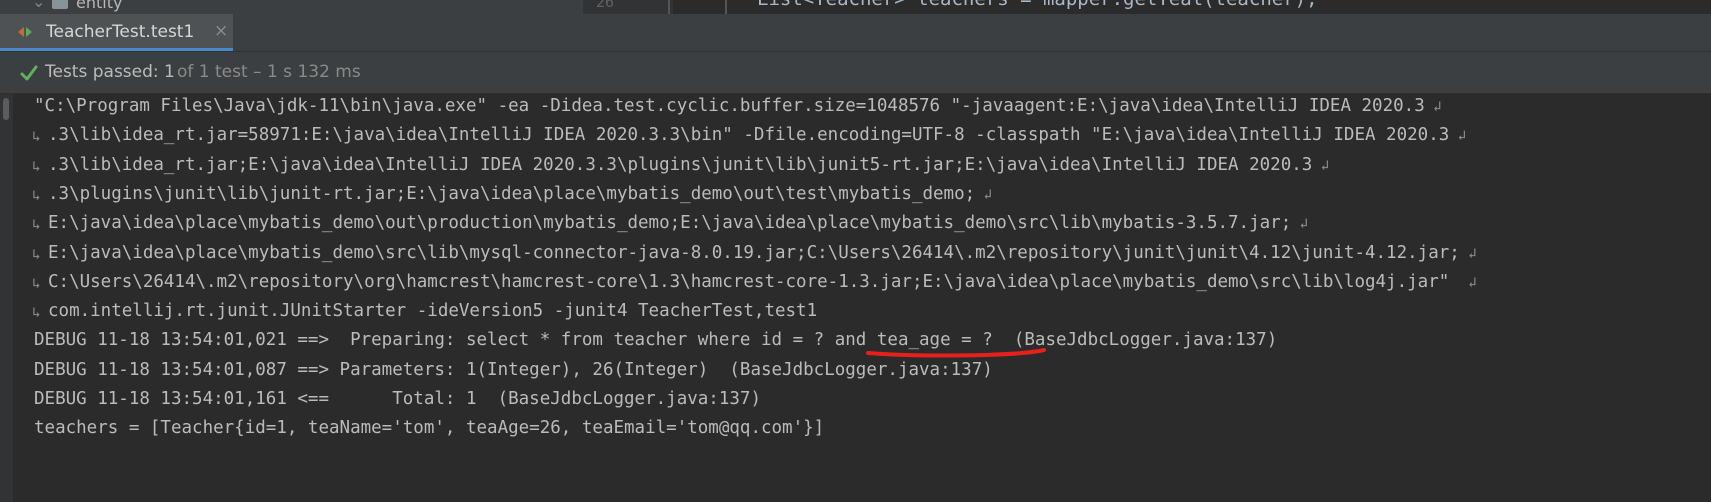 The height and width of the screenshot is (502, 1711). I want to click on console-gutter, so click(6, 298).